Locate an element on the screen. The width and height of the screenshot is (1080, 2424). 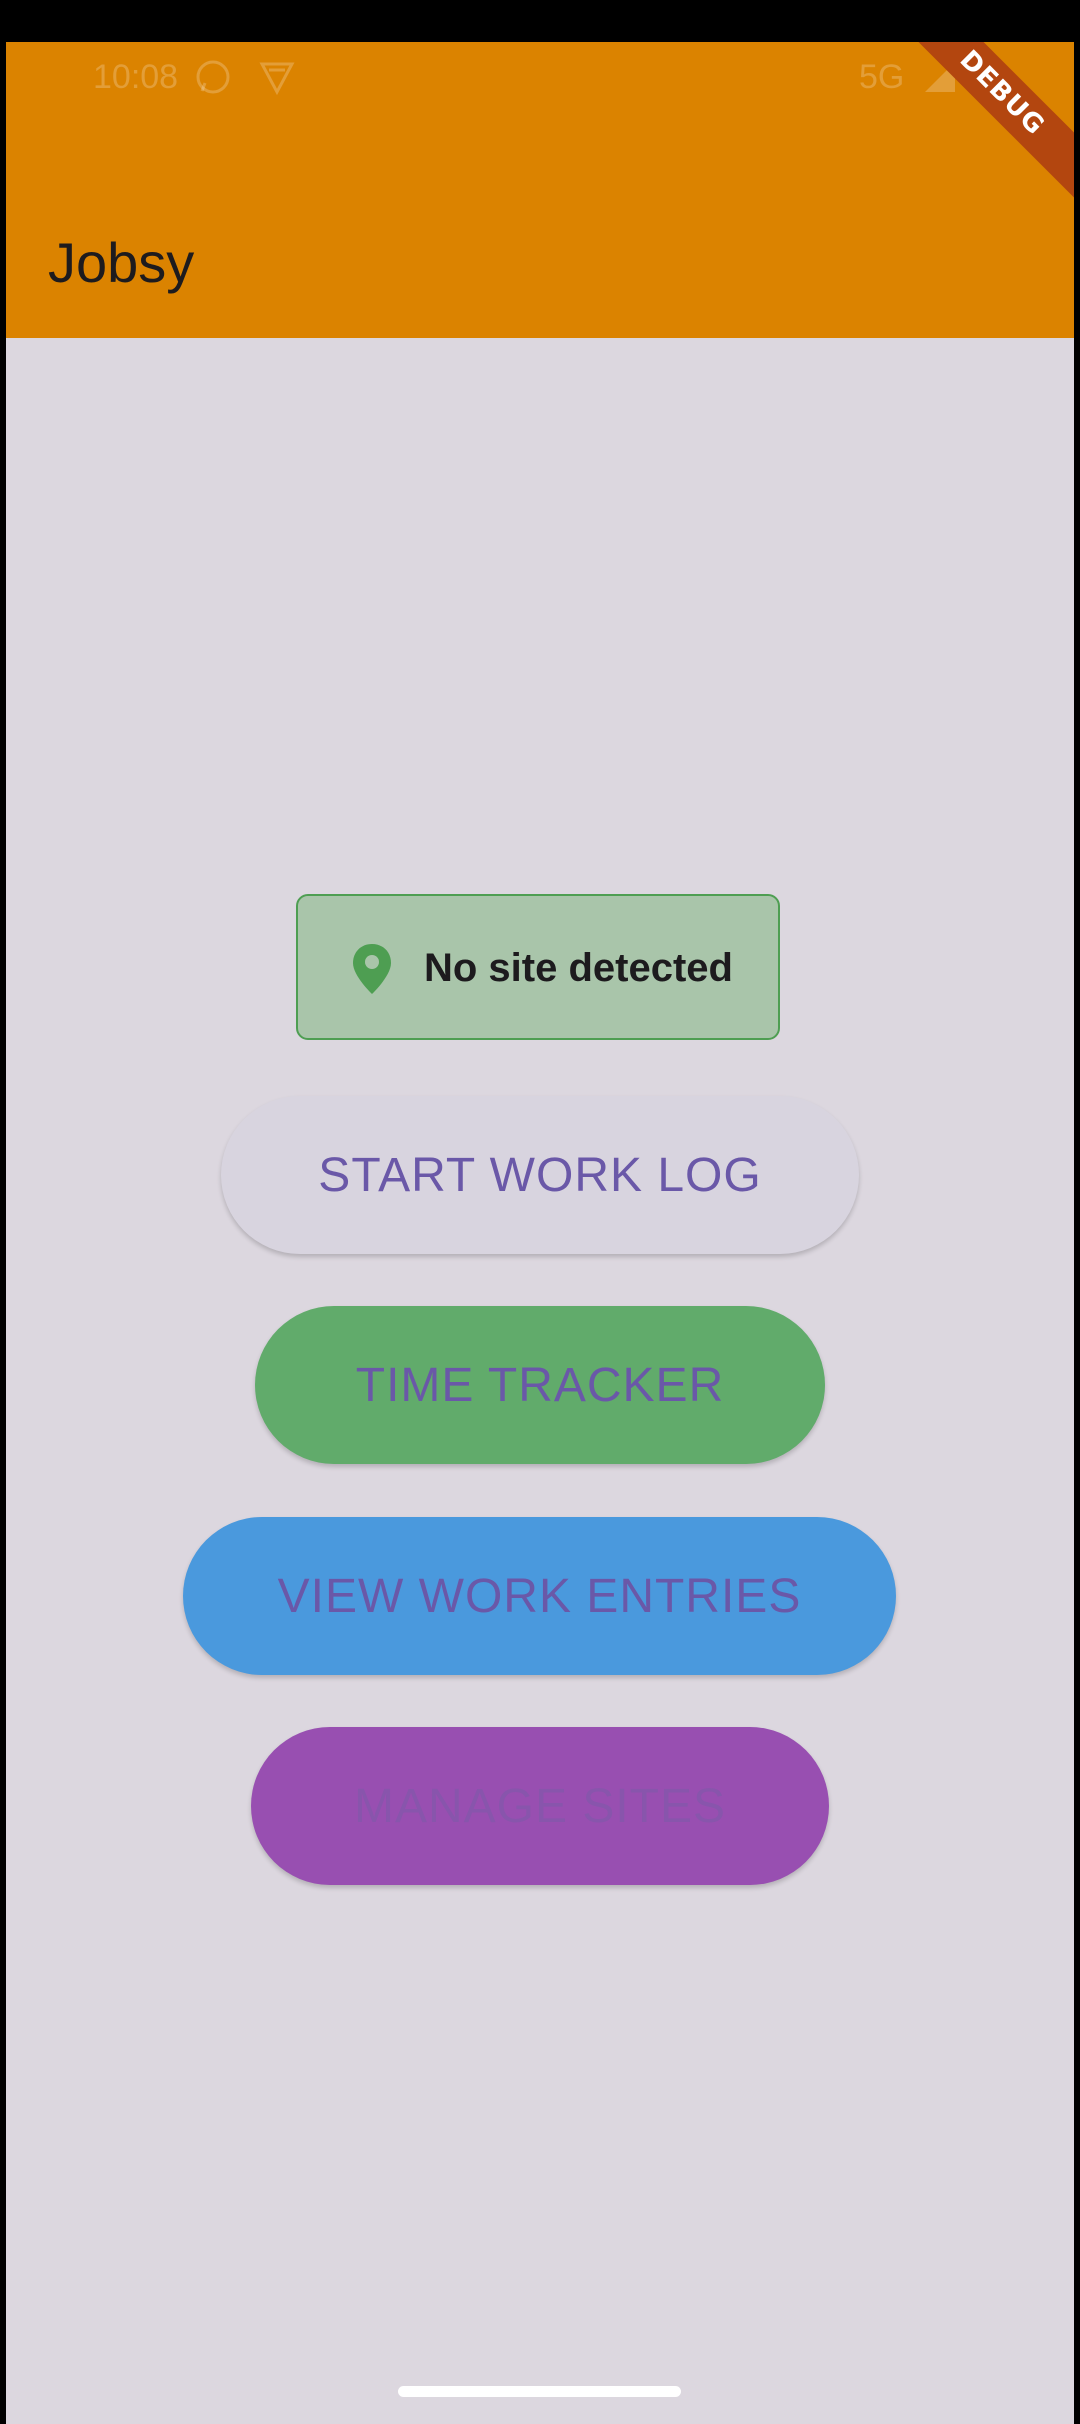
status-bar: 10:08 5G is located at coordinates (540, 77).